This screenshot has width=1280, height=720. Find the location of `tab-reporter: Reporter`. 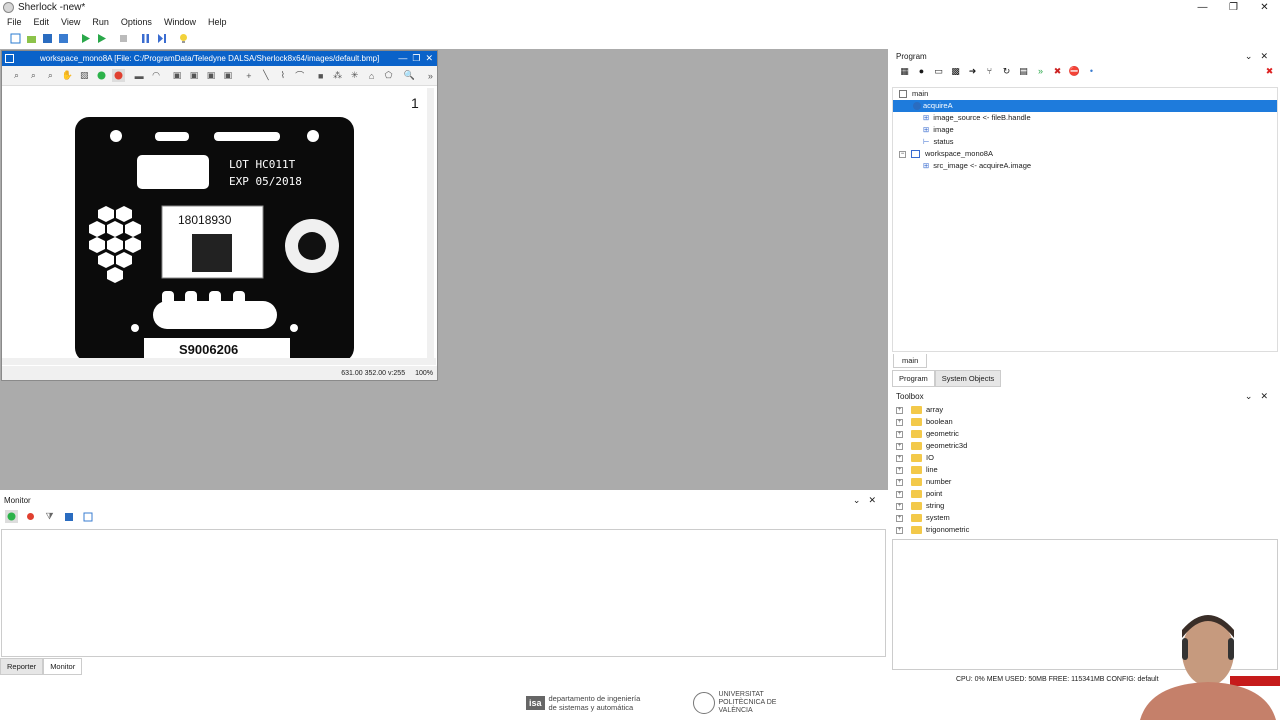

tab-reporter: Reporter is located at coordinates (22, 666).